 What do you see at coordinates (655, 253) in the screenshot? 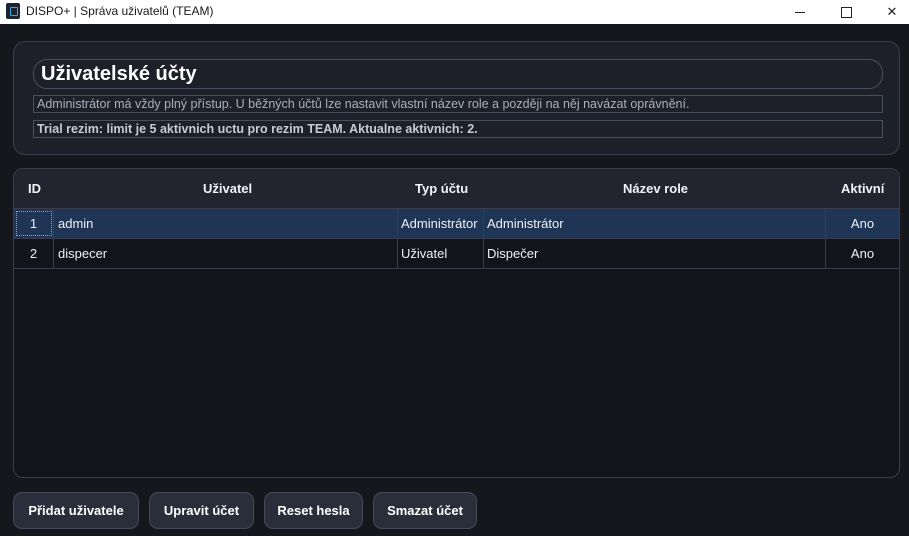
I see `cell-role: Dispečer` at bounding box center [655, 253].